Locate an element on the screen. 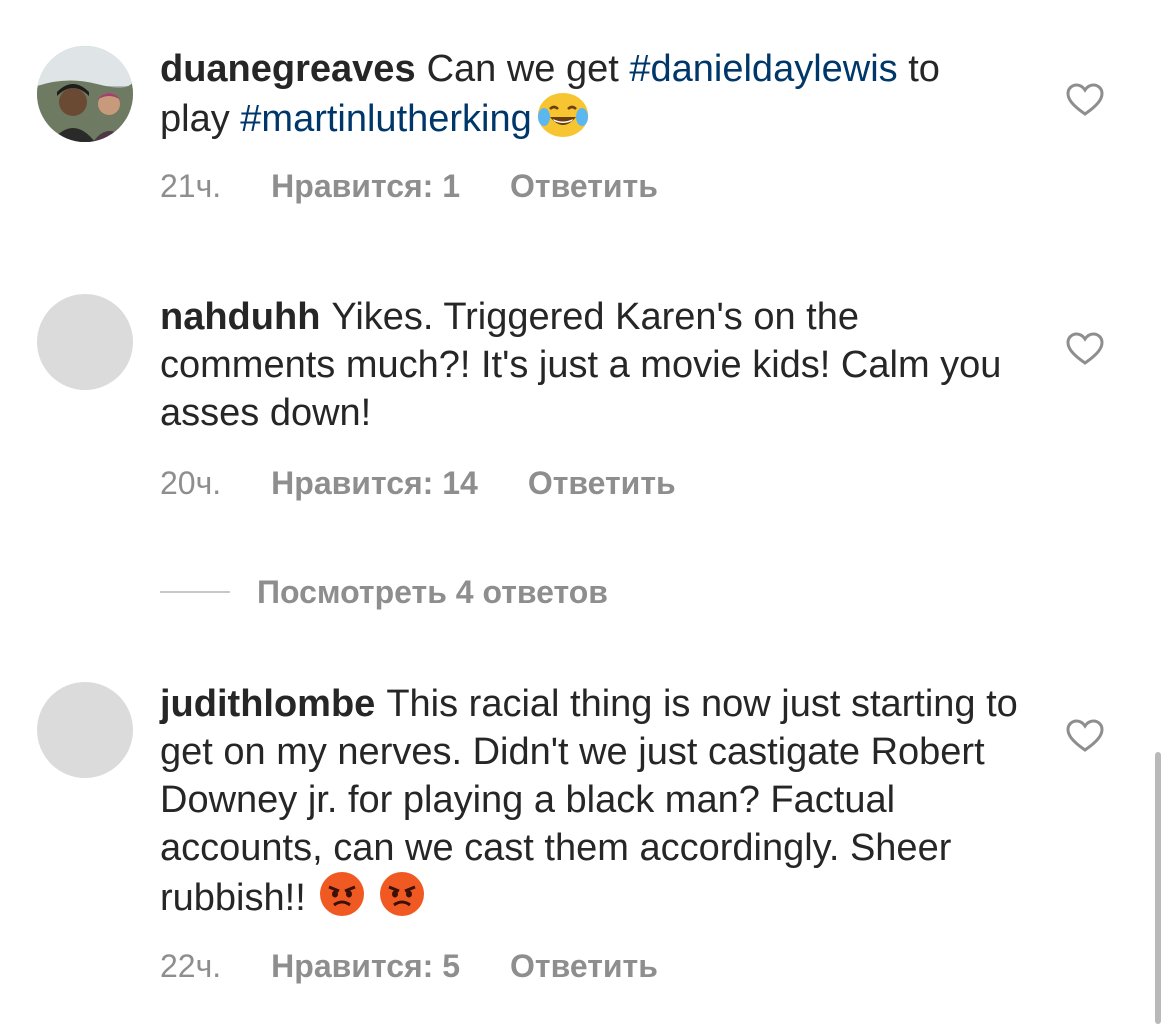  comment-time: 20ч. is located at coordinates (191, 483).